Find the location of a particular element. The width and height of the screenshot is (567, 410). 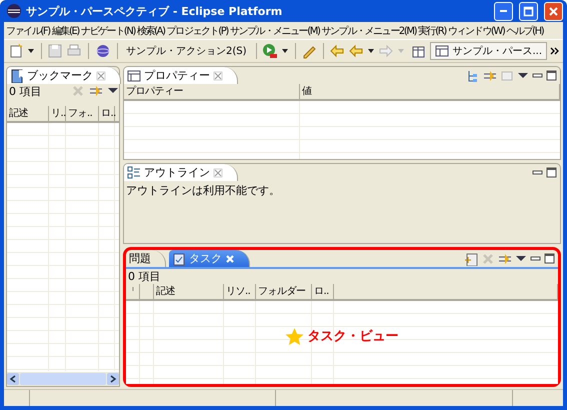

new-file-icon is located at coordinates (16, 51).